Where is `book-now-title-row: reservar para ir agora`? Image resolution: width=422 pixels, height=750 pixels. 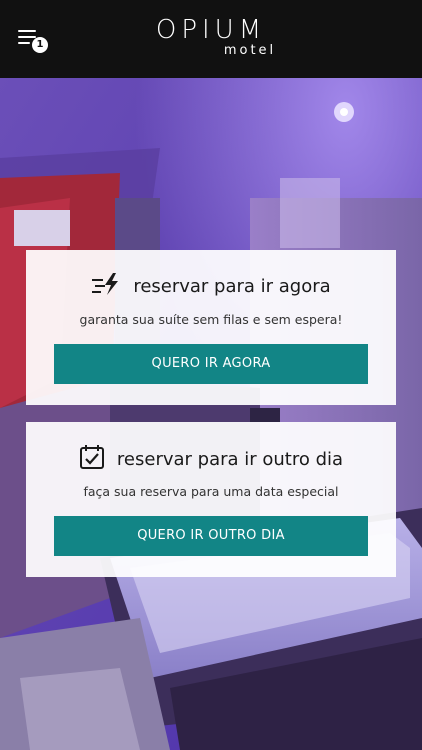 book-now-title-row: reservar para ir agora is located at coordinates (211, 286).